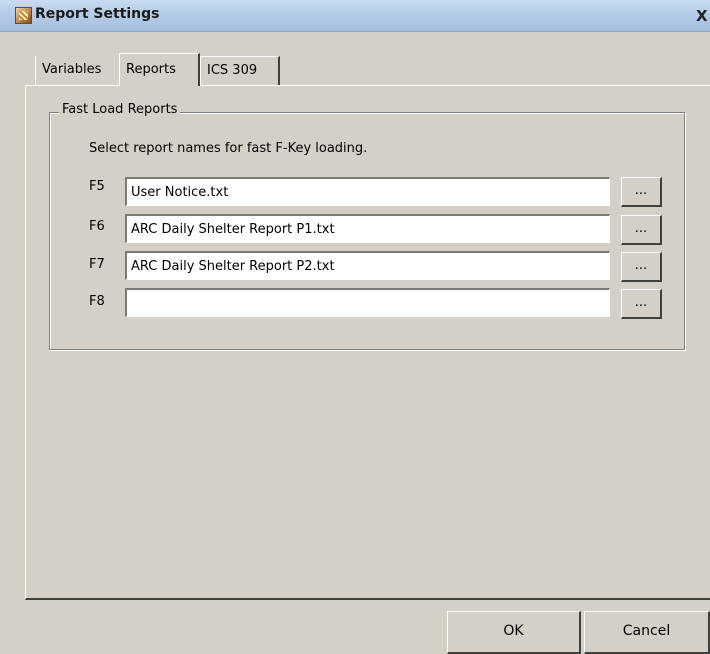 Image resolution: width=710 pixels, height=654 pixels. I want to click on report-settings-app-icon, so click(23, 15).